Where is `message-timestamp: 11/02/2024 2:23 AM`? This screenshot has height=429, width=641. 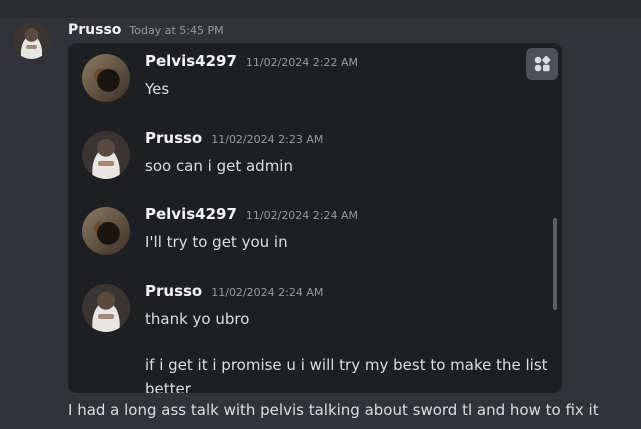
message-timestamp: 11/02/2024 2:23 AM is located at coordinates (267, 139).